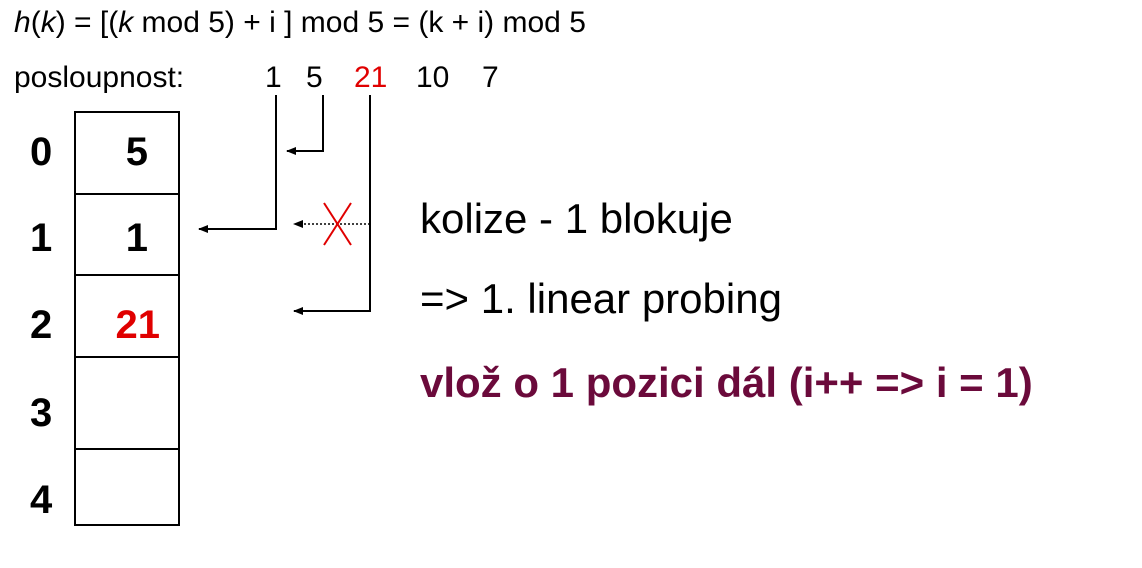 The image size is (1142, 568). Describe the element at coordinates (136, 152) in the screenshot. I see `slot-value-0: 5` at that location.